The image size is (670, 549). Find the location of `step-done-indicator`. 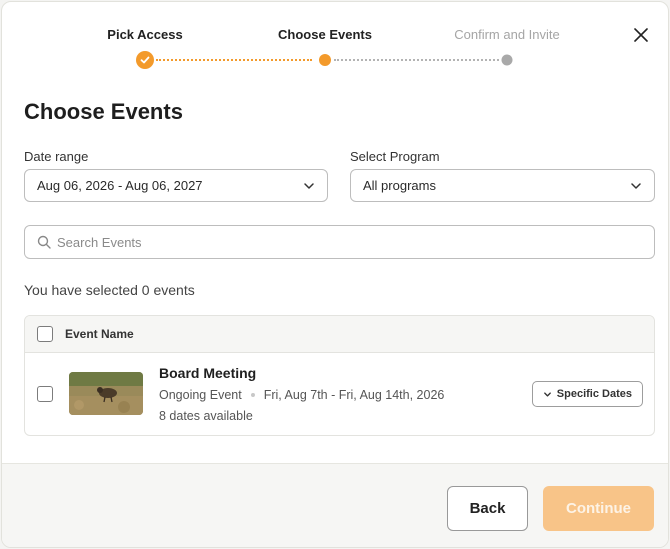

step-done-indicator is located at coordinates (145, 60).